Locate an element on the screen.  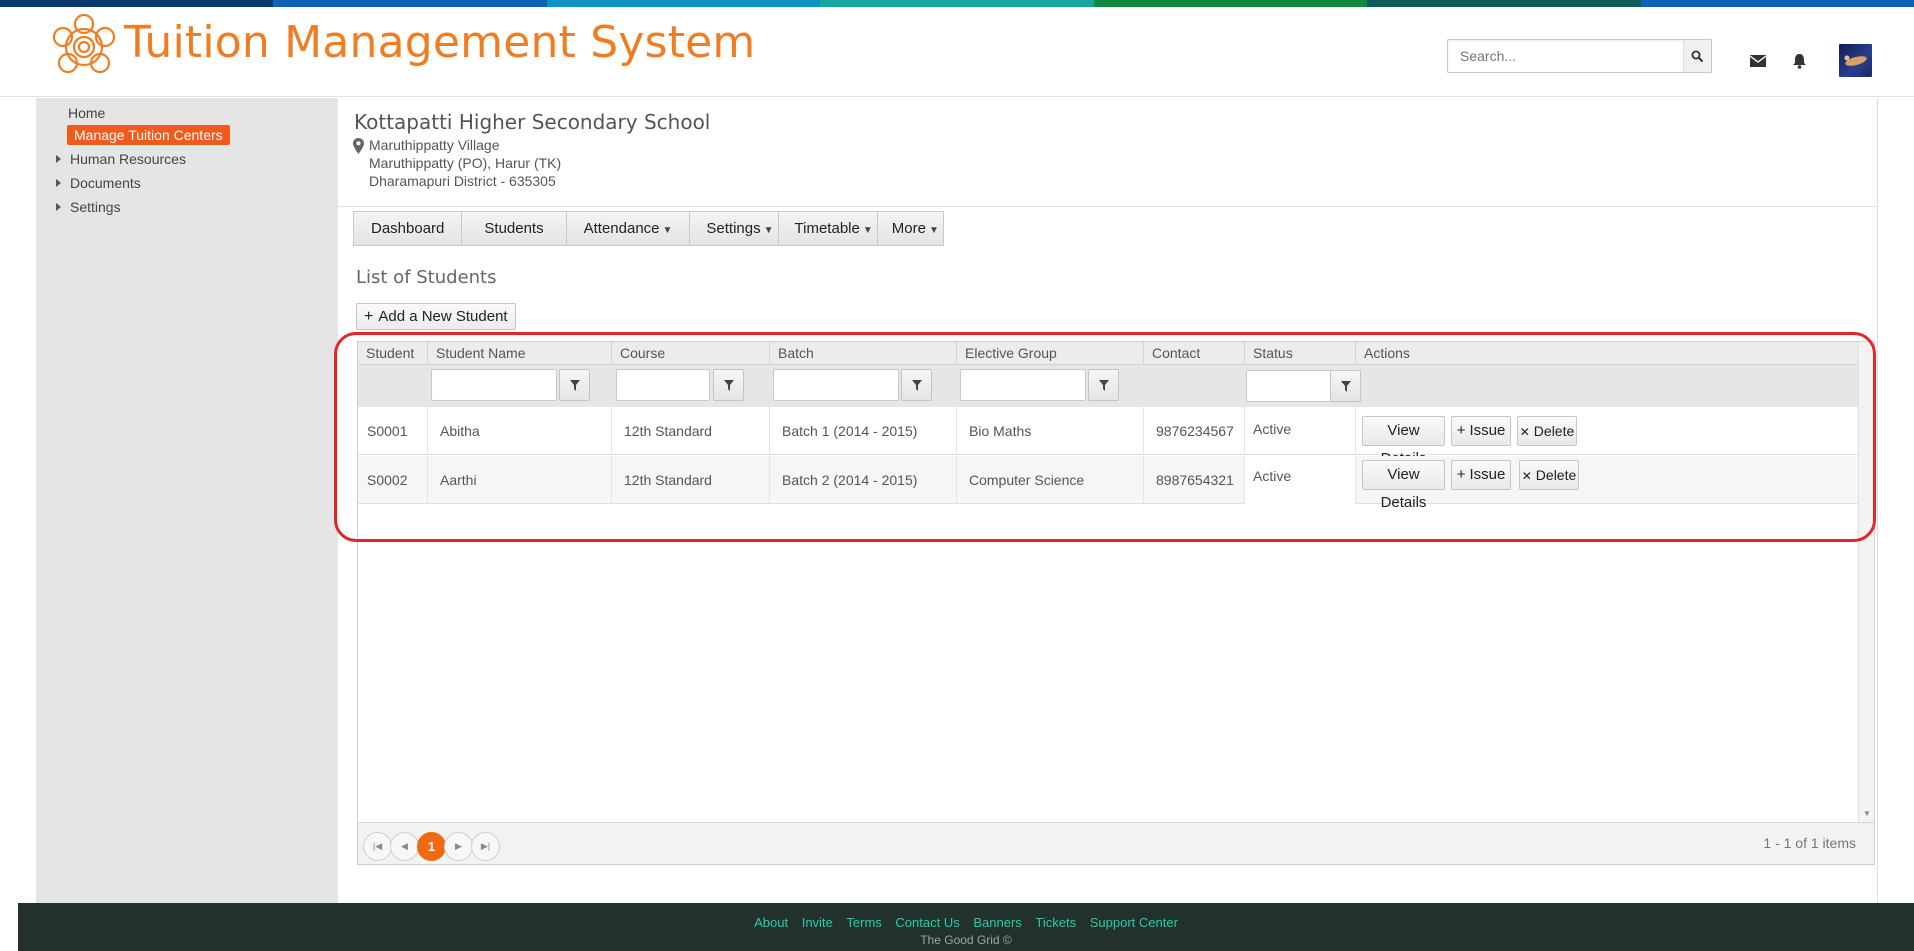
next-page-button: ▶ is located at coordinates (458, 846).